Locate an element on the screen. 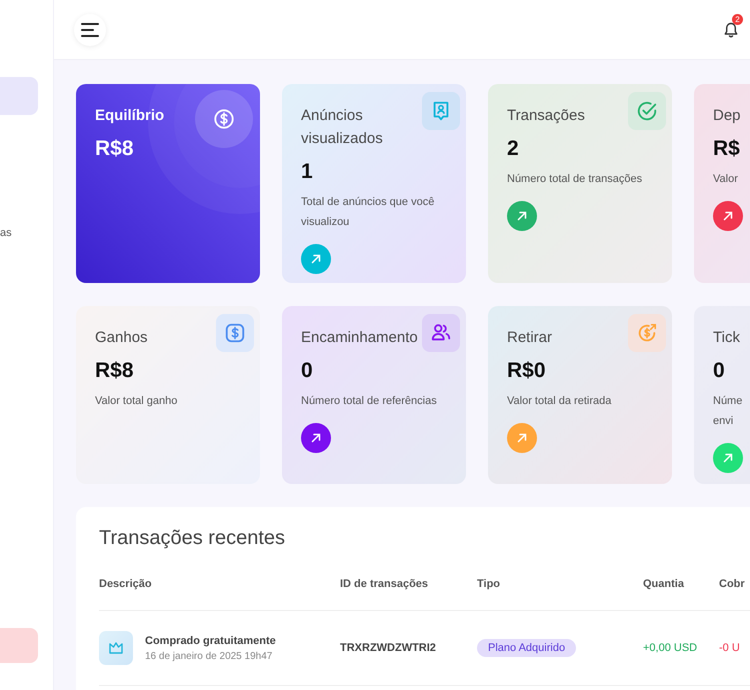 This screenshot has width=750, height=690. card-title: Ganhos is located at coordinates (121, 338).